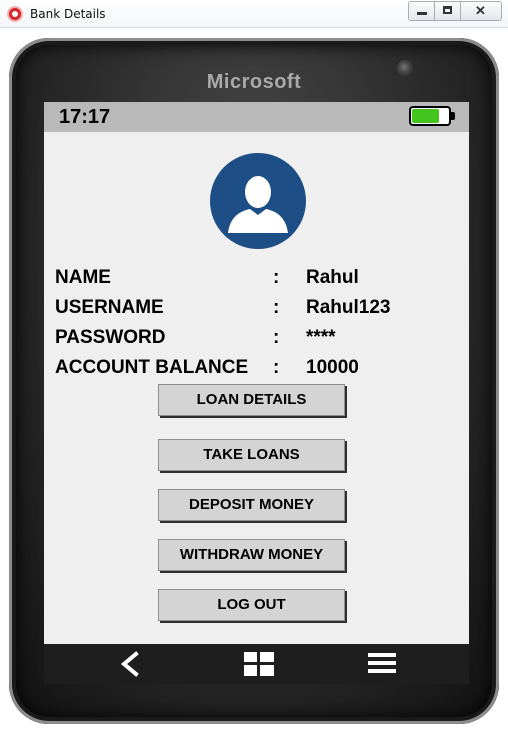 This screenshot has height=730, width=508. What do you see at coordinates (251, 605) in the screenshot?
I see `log-out-button: LOG OUT` at bounding box center [251, 605].